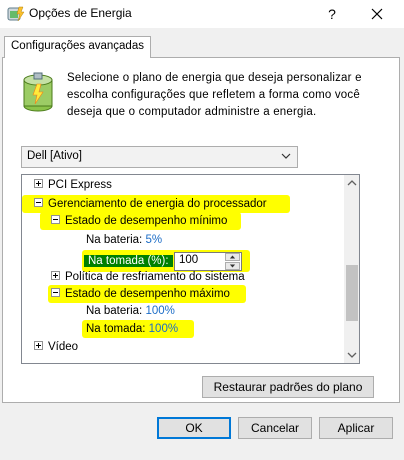  Describe the element at coordinates (16, 14) in the screenshot. I see `power-options-icon` at that location.